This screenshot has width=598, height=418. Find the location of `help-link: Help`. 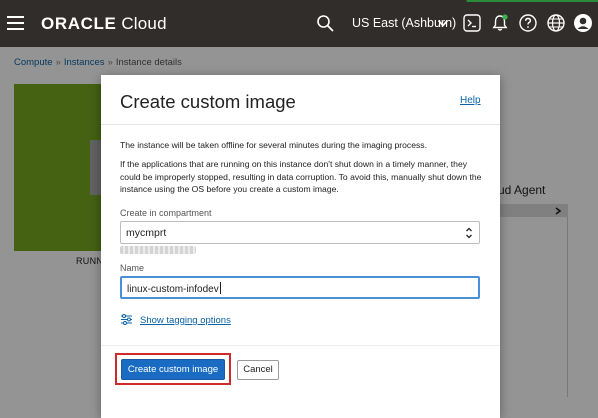

help-link: Help is located at coordinates (470, 100).